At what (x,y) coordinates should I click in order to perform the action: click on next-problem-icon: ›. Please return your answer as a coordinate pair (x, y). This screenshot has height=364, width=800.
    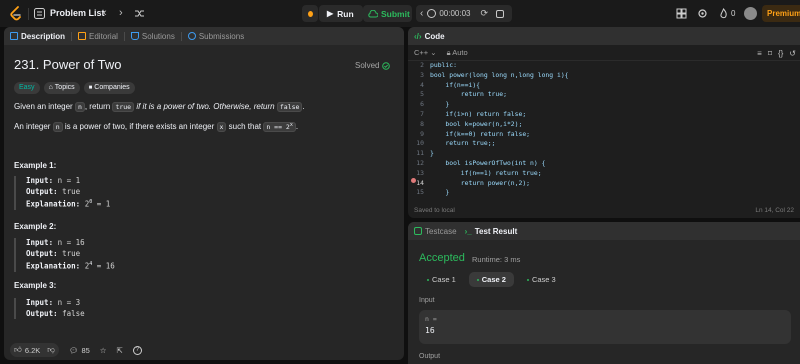
    Looking at the image, I should click on (121, 13).